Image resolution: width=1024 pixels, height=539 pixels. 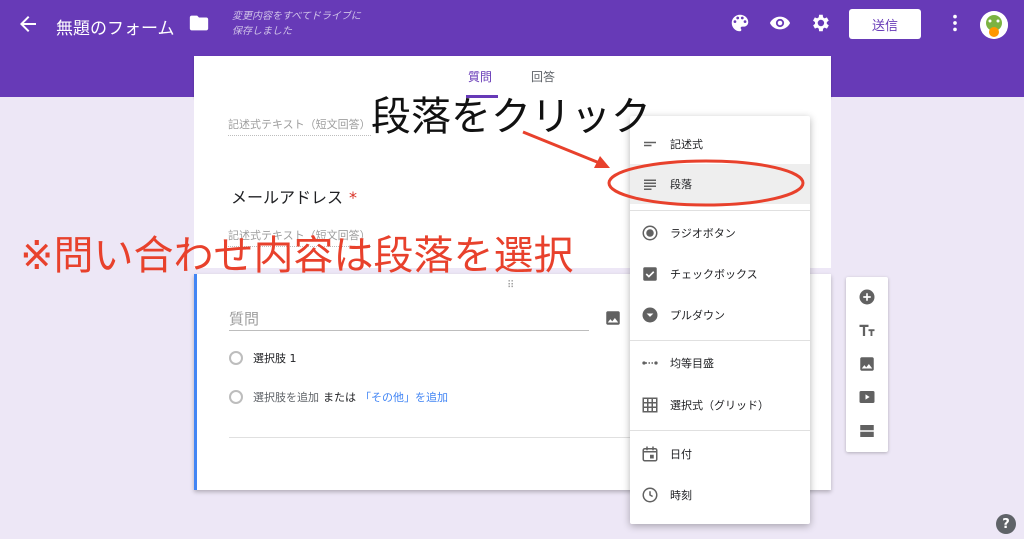 I want to click on required-mark: *, so click(x=353, y=197).